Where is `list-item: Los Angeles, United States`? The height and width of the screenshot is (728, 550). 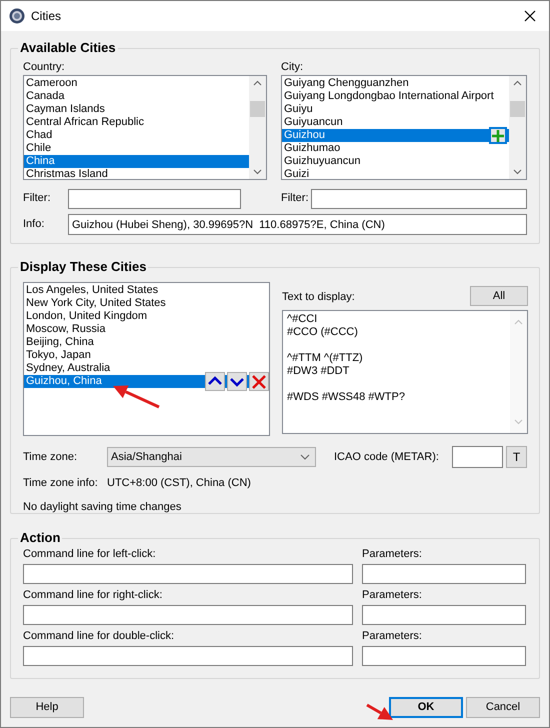
list-item: Los Angeles, United States is located at coordinates (146, 290).